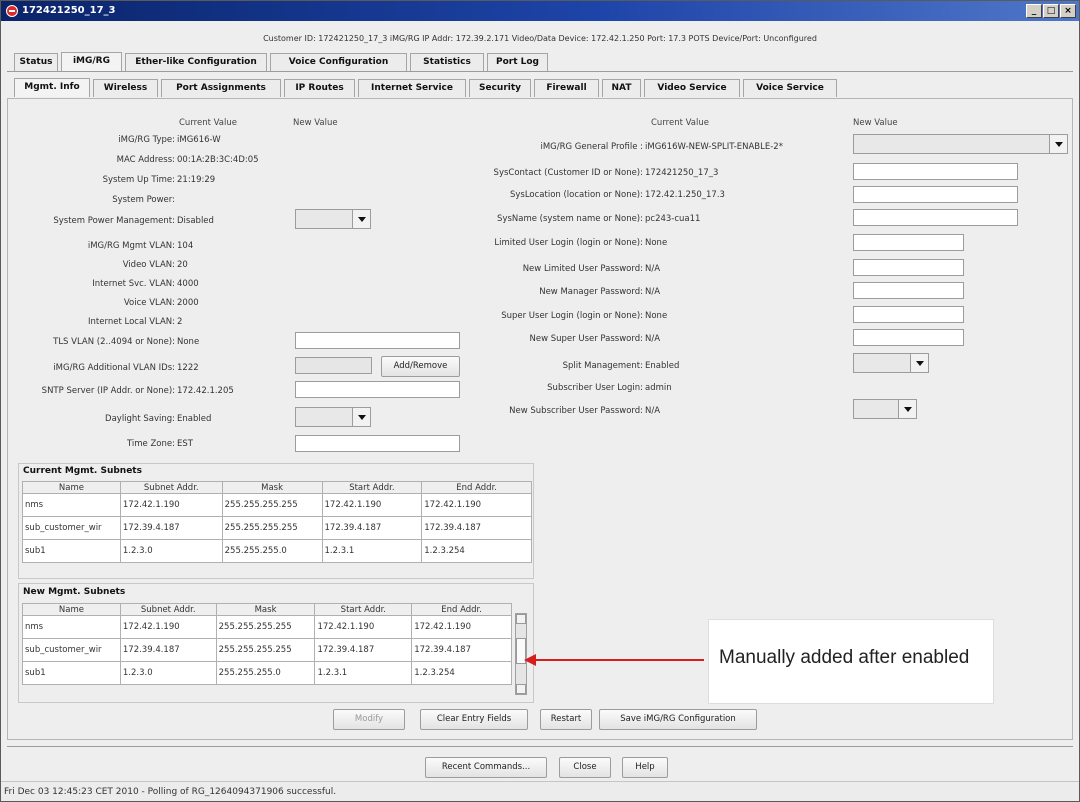 This screenshot has height=802, width=1080. I want to click on tab-mgmt-info: Mgmt. Info, so click(52, 87).